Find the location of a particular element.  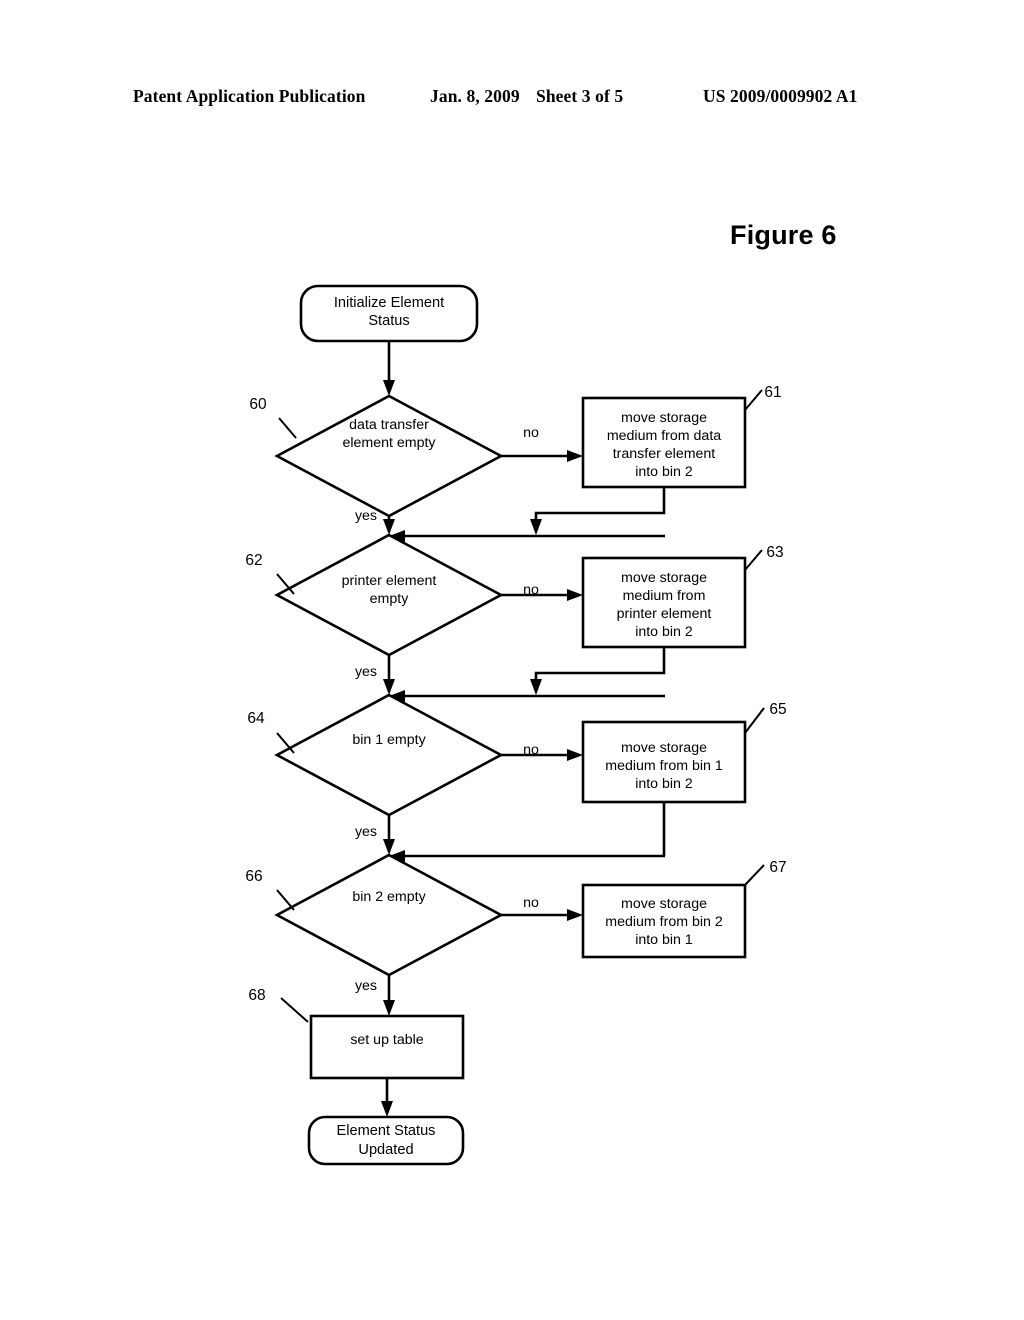

ref-numeral-61: 61 is located at coordinates (763, 397).